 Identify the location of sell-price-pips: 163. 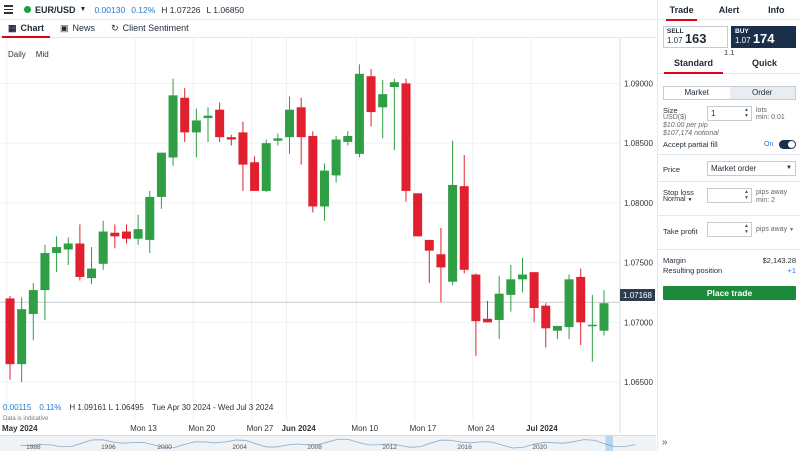
(695, 38).